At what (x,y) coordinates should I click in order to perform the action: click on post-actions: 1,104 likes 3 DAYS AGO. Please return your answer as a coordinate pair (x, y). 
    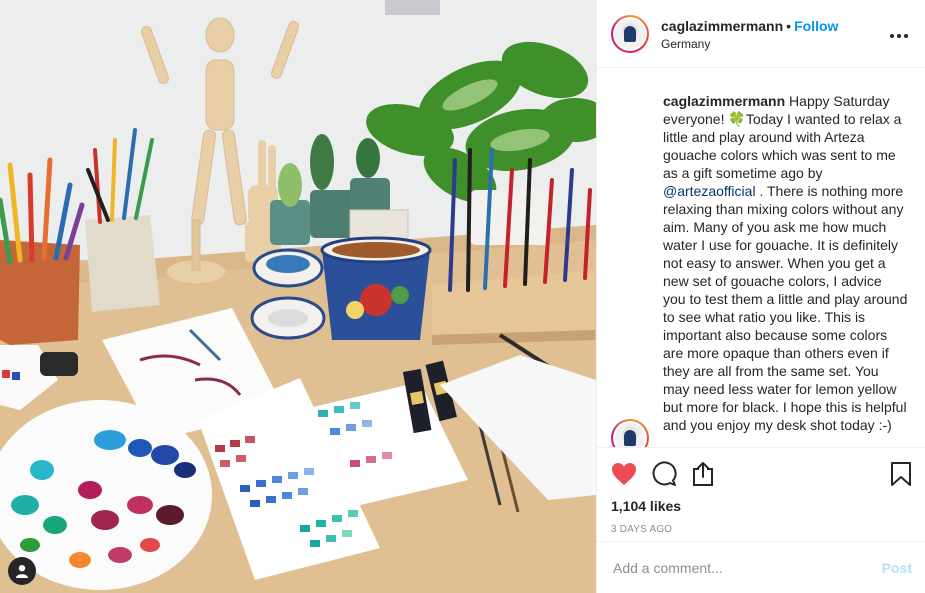
    Looking at the image, I should click on (761, 491).